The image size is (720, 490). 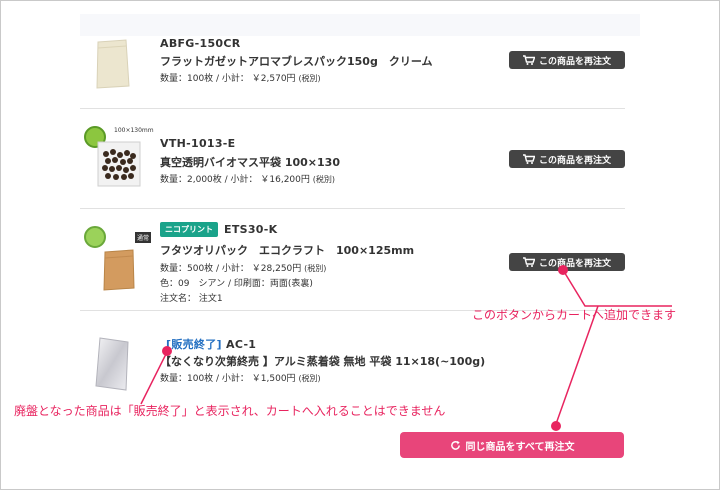 What do you see at coordinates (113, 64) in the screenshot?
I see `product-image-pouch-cream` at bounding box center [113, 64].